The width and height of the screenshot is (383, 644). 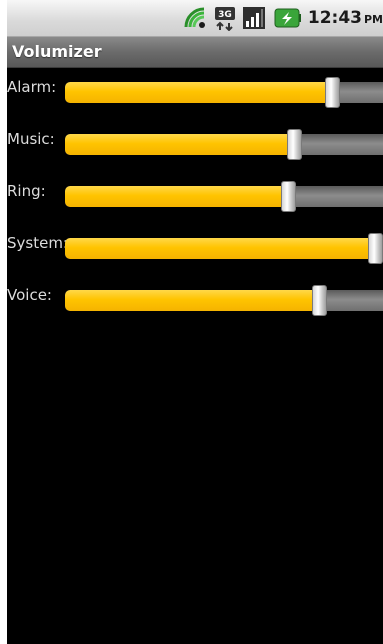 What do you see at coordinates (195, 52) in the screenshot?
I see `title-bar: Volumizer` at bounding box center [195, 52].